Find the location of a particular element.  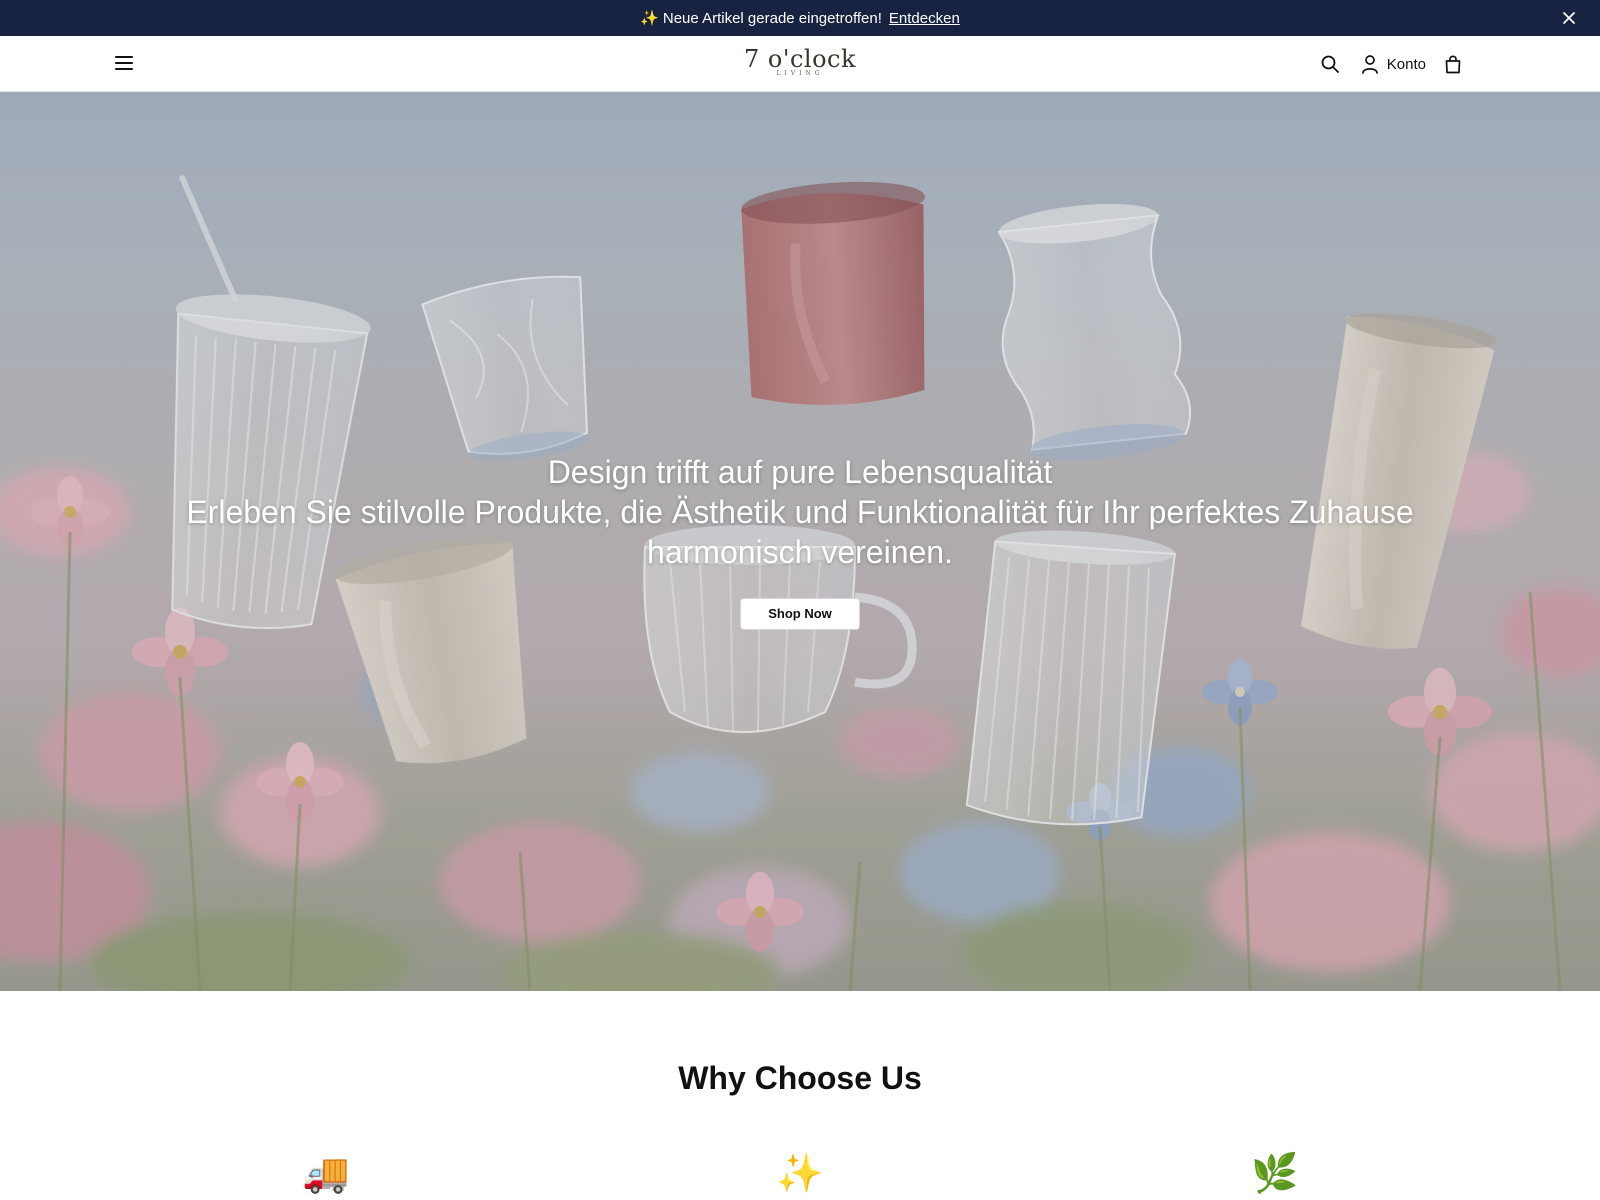

account-link: Konto is located at coordinates (1392, 64).